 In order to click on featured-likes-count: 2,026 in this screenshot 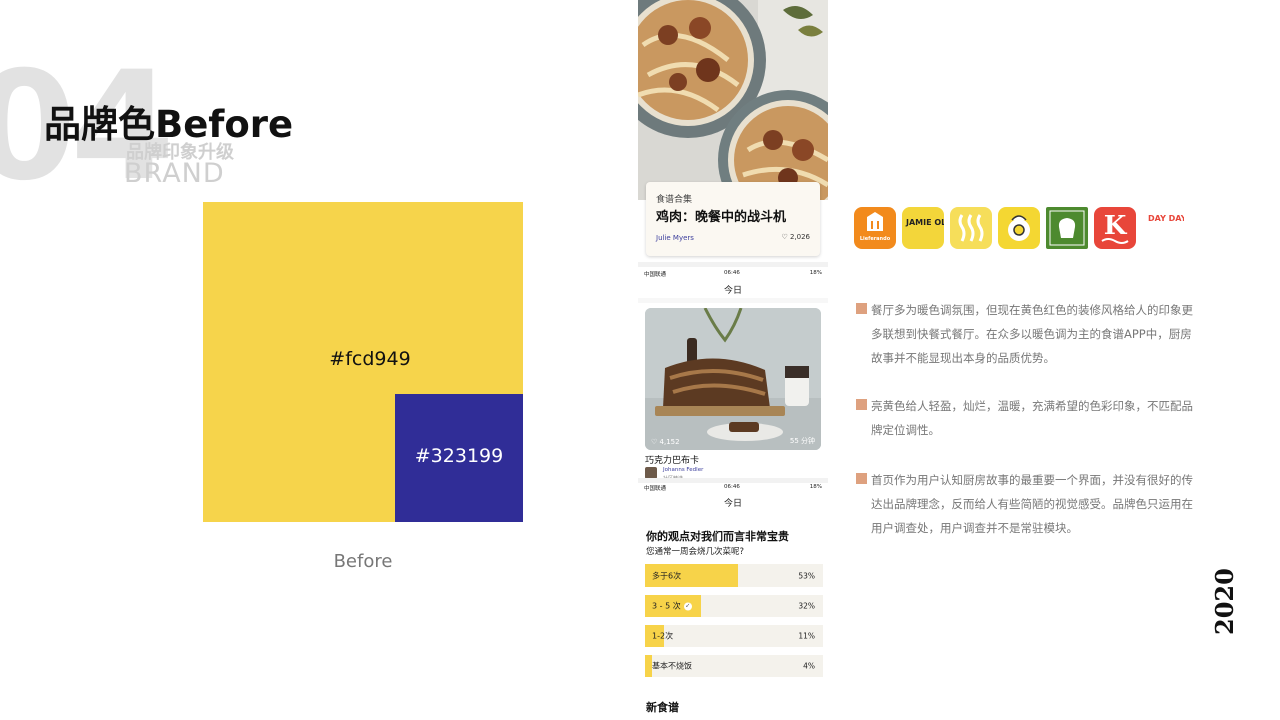, I will do `click(799, 237)`.